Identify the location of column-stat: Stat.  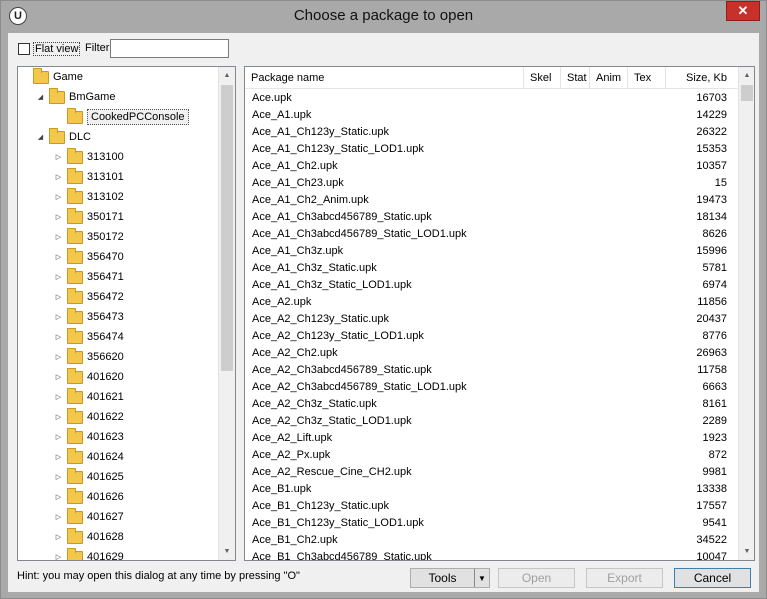
(575, 78).